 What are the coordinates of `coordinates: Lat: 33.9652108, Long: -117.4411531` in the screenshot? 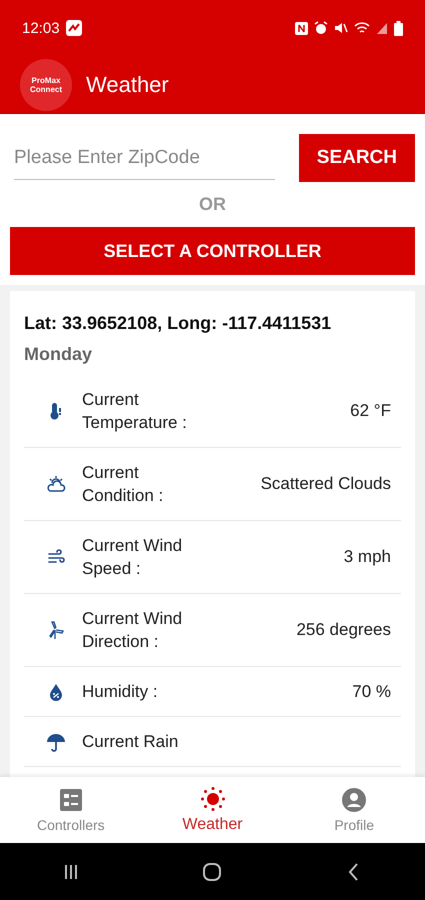 It's located at (178, 323).